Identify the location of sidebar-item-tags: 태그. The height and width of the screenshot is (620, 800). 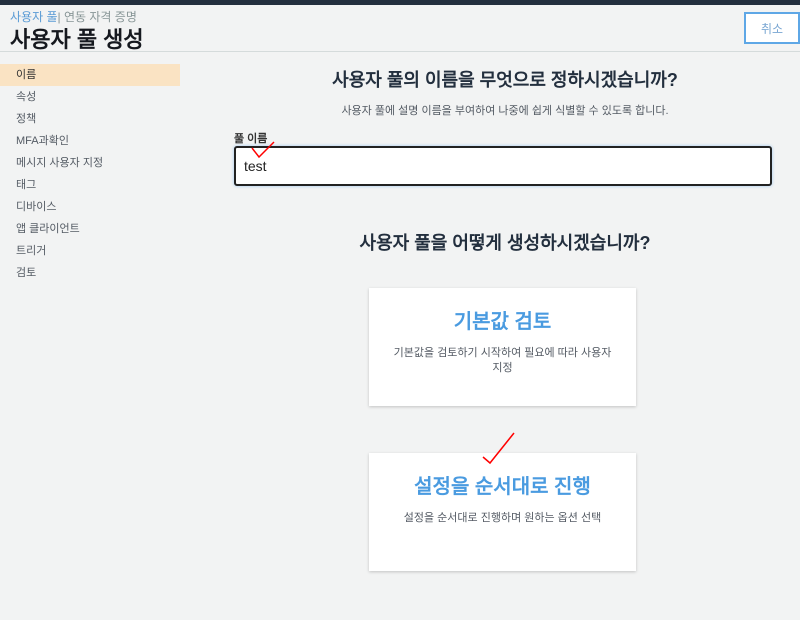
(90, 185).